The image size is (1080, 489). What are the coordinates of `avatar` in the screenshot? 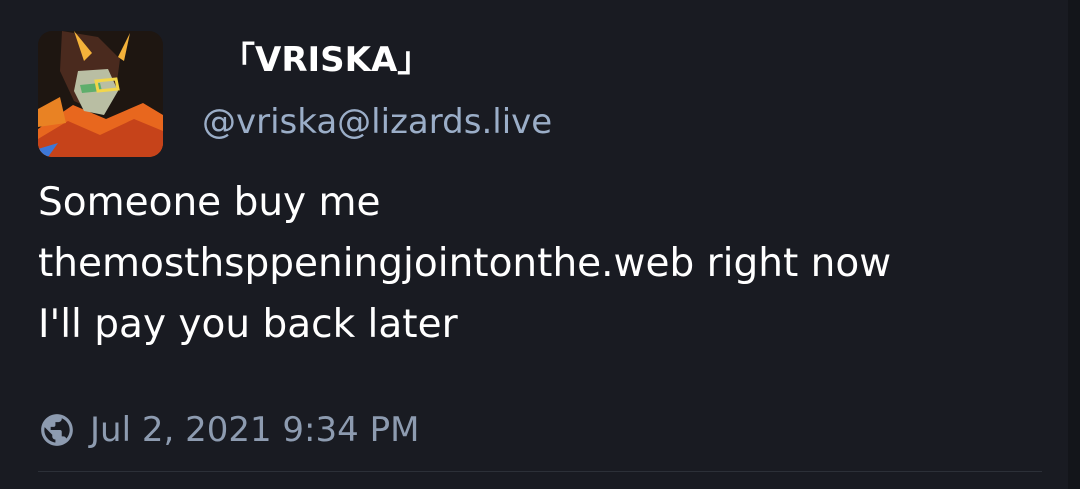 It's located at (100, 94).